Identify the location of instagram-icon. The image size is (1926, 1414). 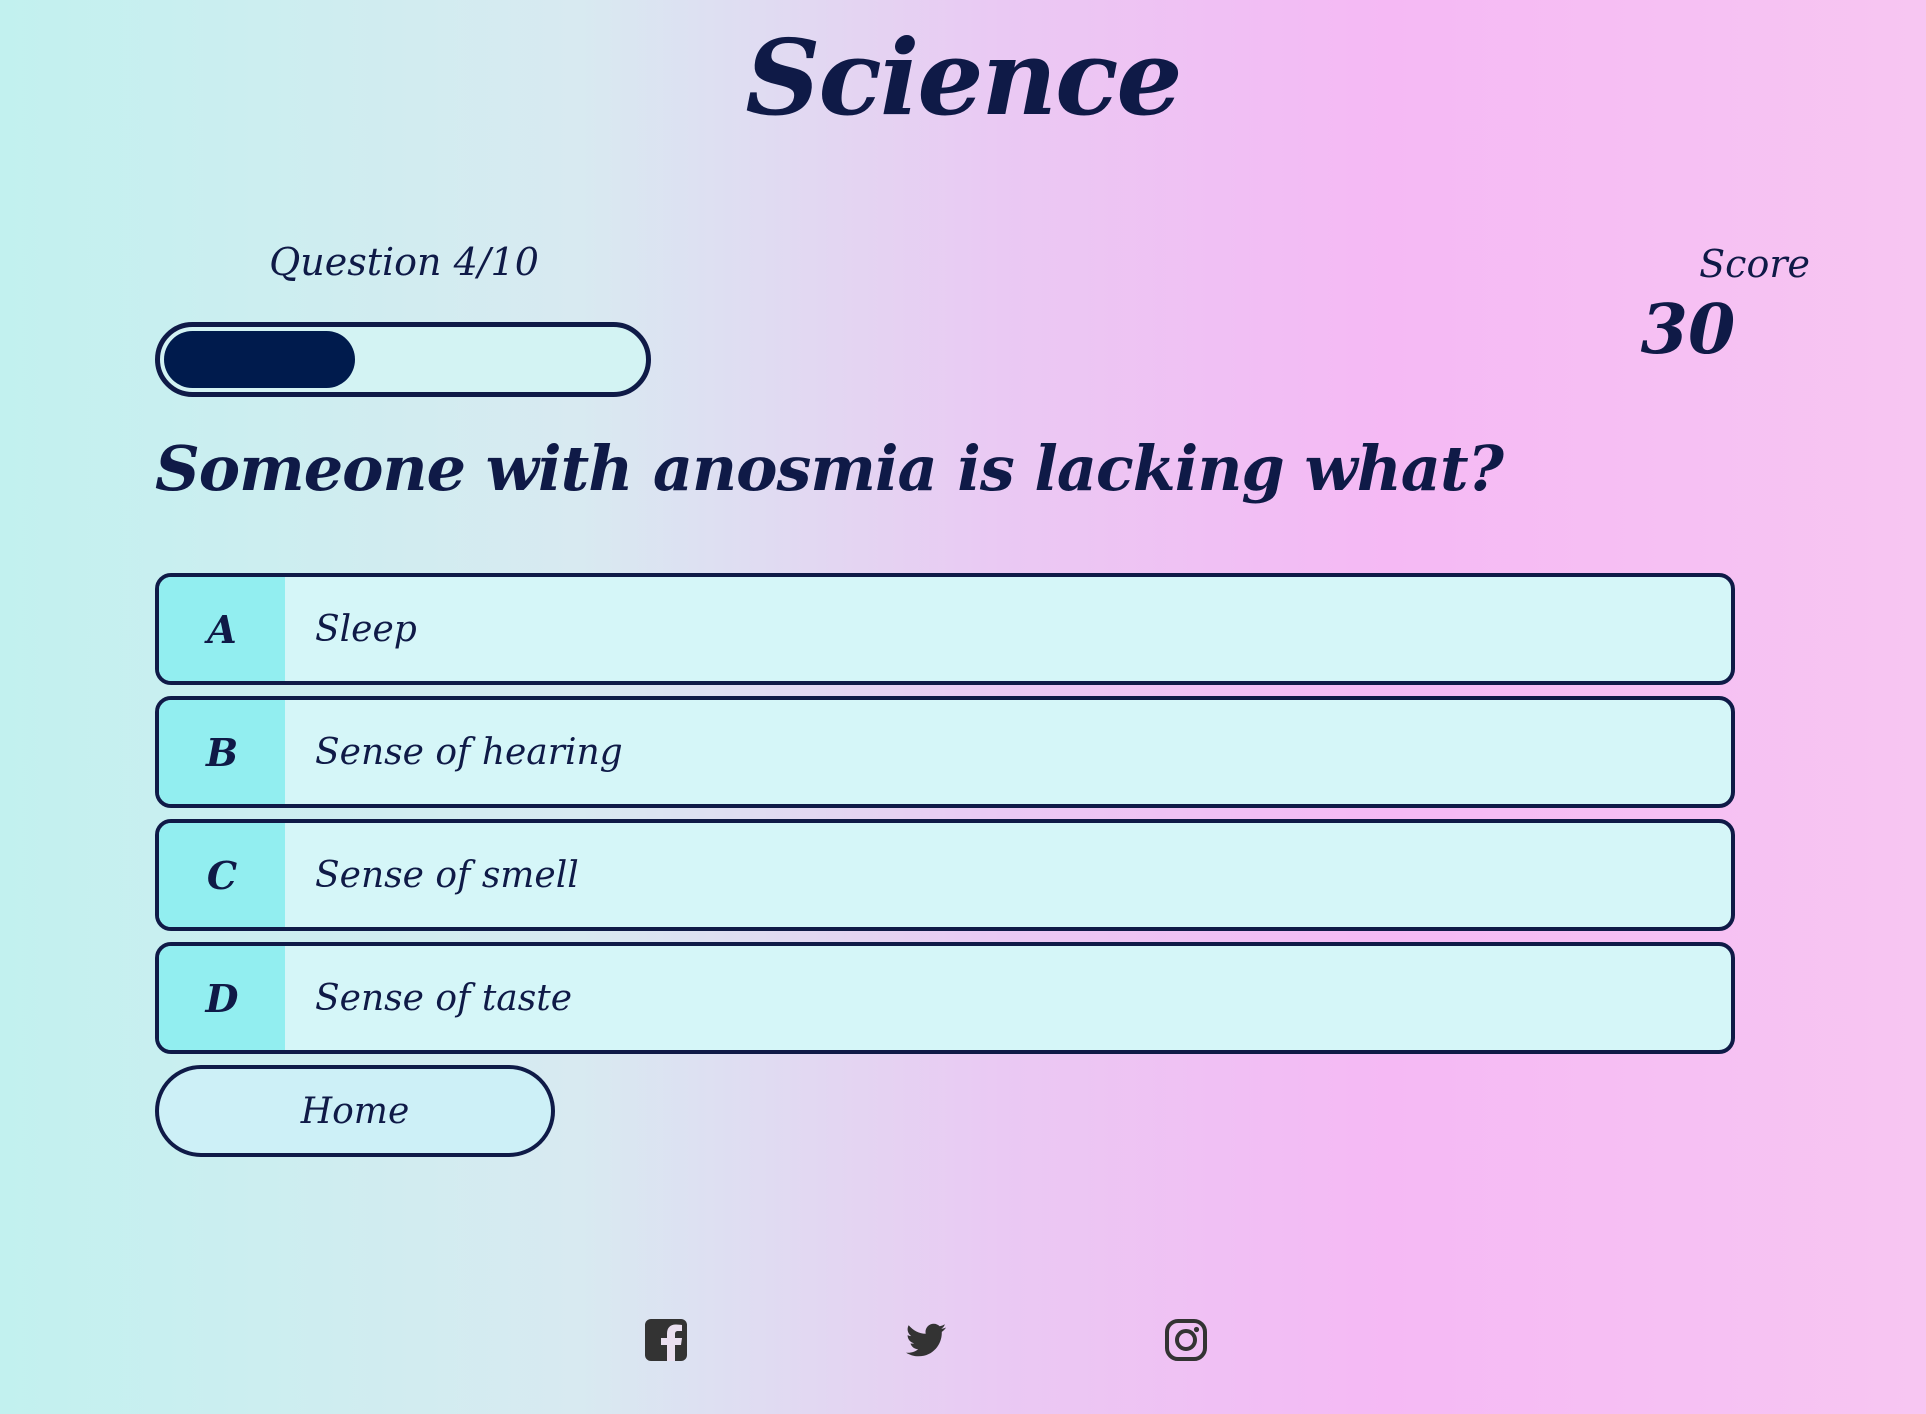
(1186, 1340).